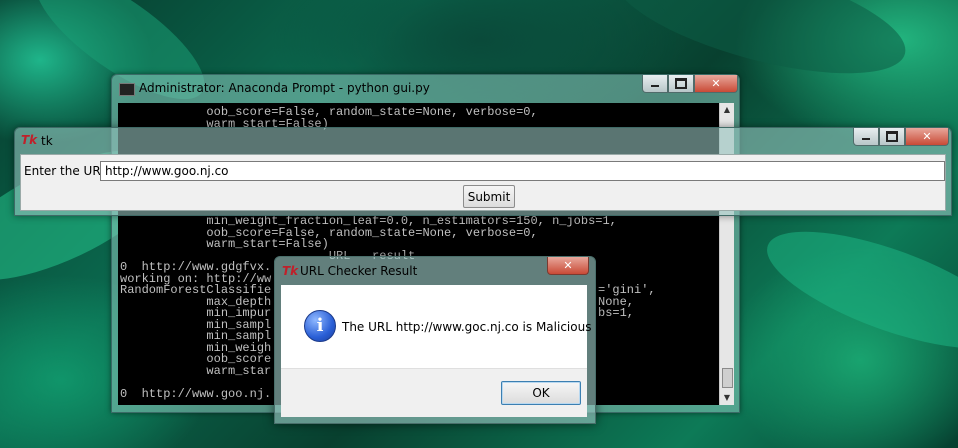 This screenshot has width=958, height=448. What do you see at coordinates (727, 110) in the screenshot?
I see `scroll-up-arrow-icon: ▲` at bounding box center [727, 110].